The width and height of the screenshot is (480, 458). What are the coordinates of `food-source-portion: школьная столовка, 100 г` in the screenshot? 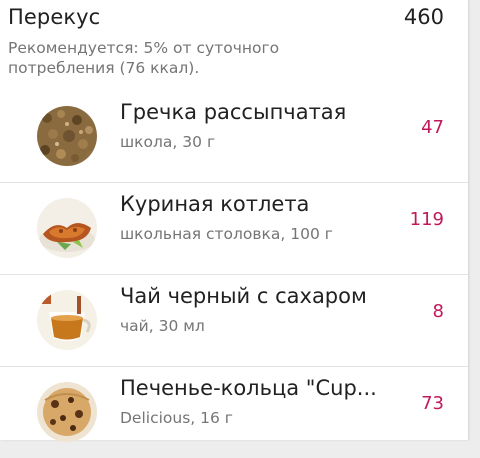 It's located at (226, 234).